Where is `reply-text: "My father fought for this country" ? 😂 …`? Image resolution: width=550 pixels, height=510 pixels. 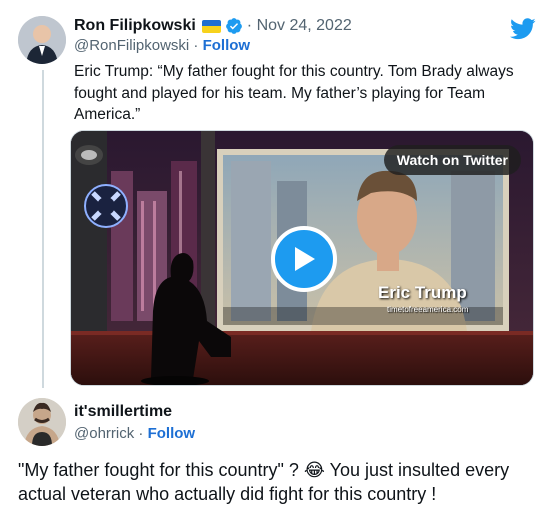 reply-text: "My father fought for this country" ? 😂 … is located at coordinates (279, 482).